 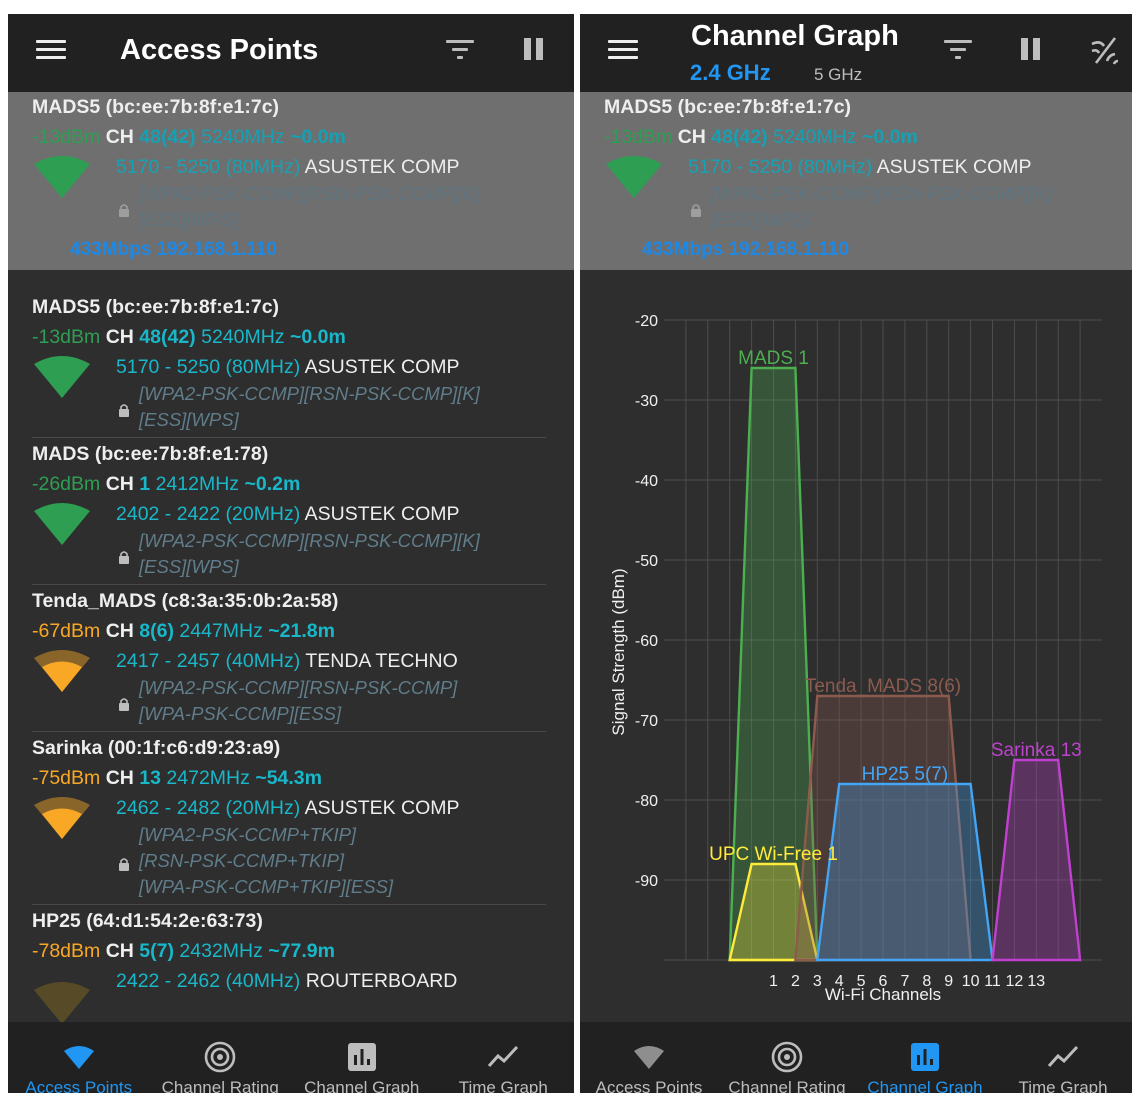 What do you see at coordinates (145, 484) in the screenshot?
I see `channel-number: 1` at bounding box center [145, 484].